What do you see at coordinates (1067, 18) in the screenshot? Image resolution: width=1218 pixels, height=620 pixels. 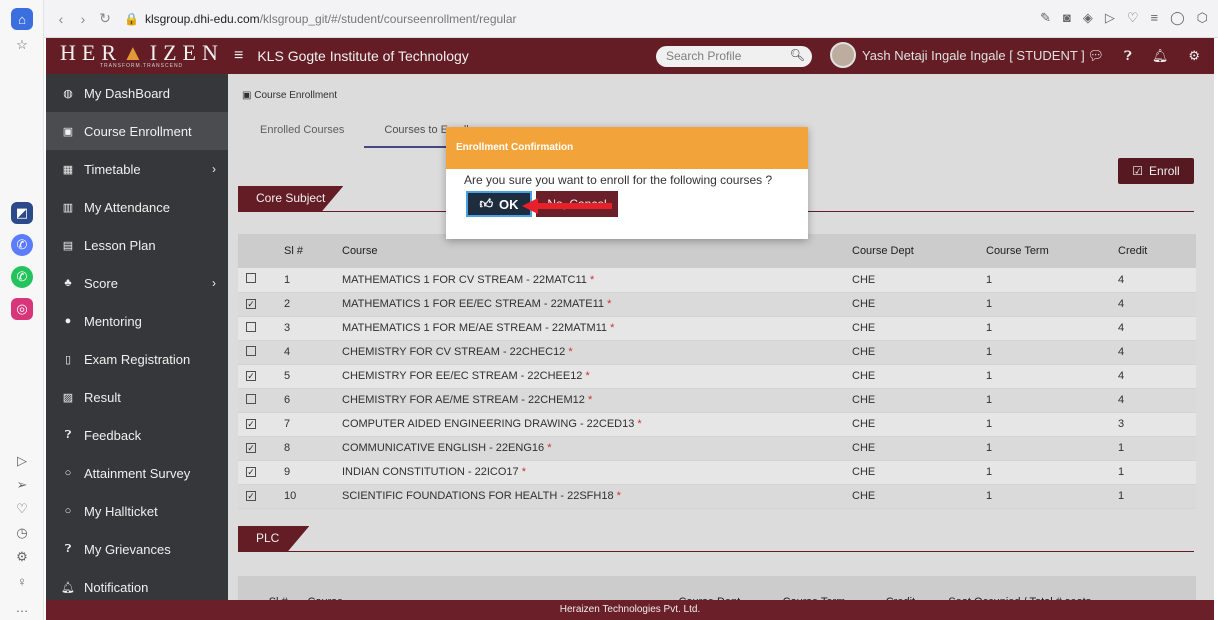 I see `camera-icon: ◙` at bounding box center [1067, 18].